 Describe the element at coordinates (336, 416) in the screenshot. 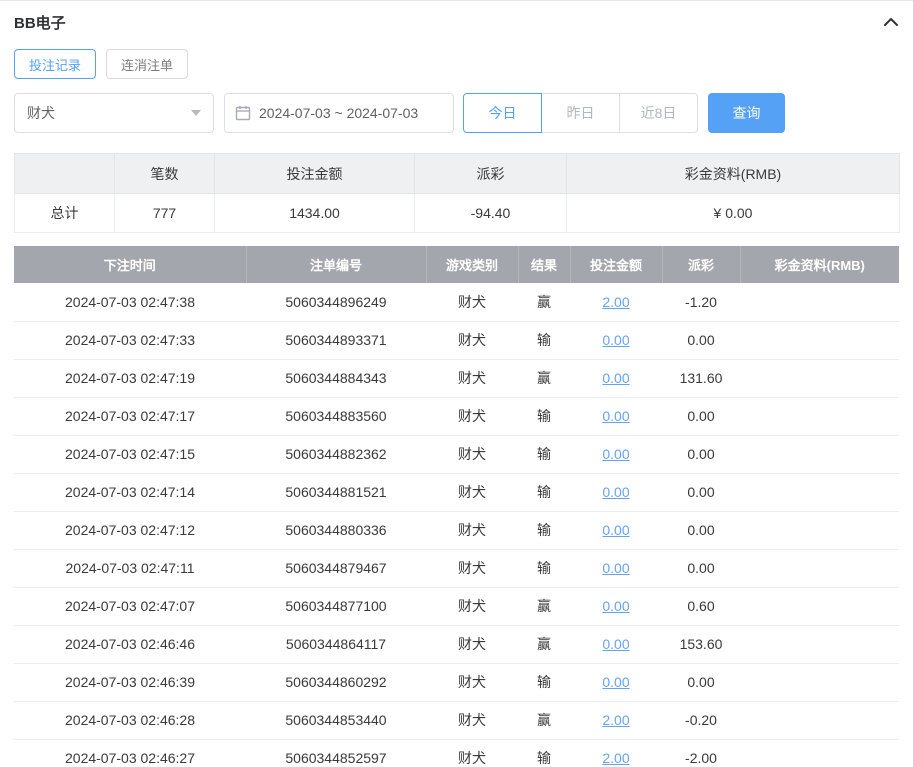

I see `cell-order-id: 5060344883560` at that location.